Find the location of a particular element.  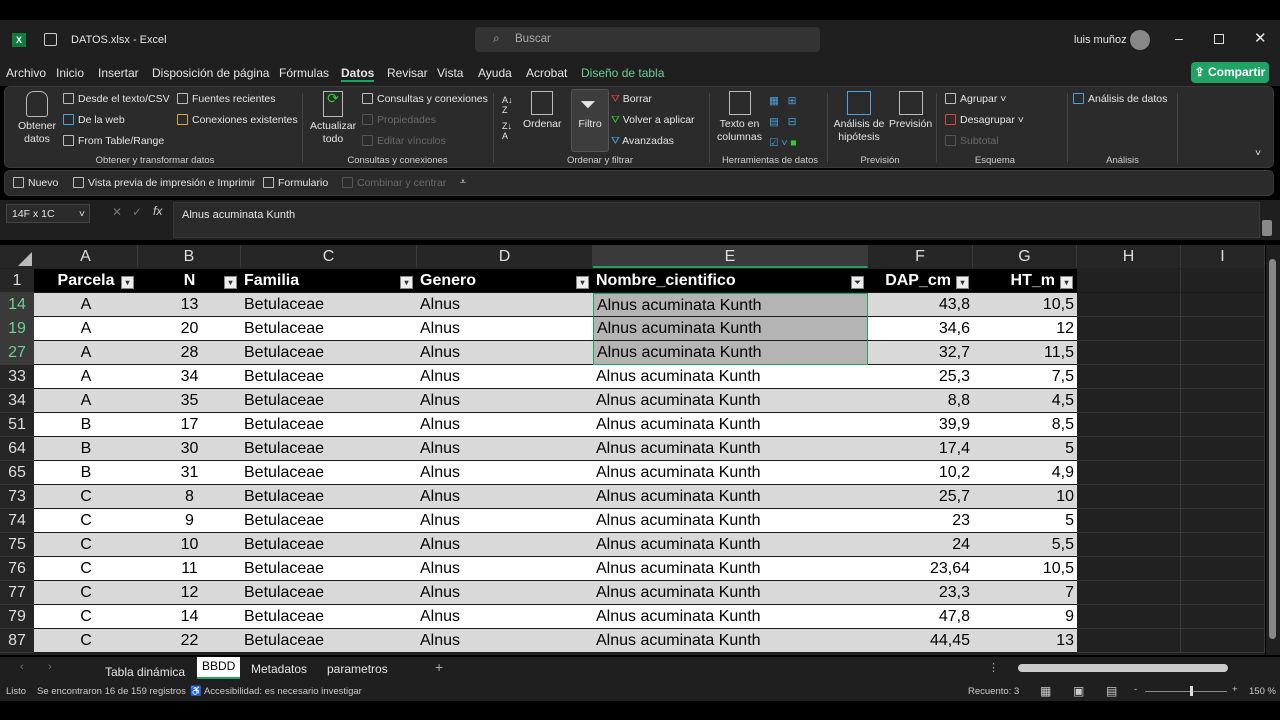

restore-icon is located at coordinates (1219, 39).